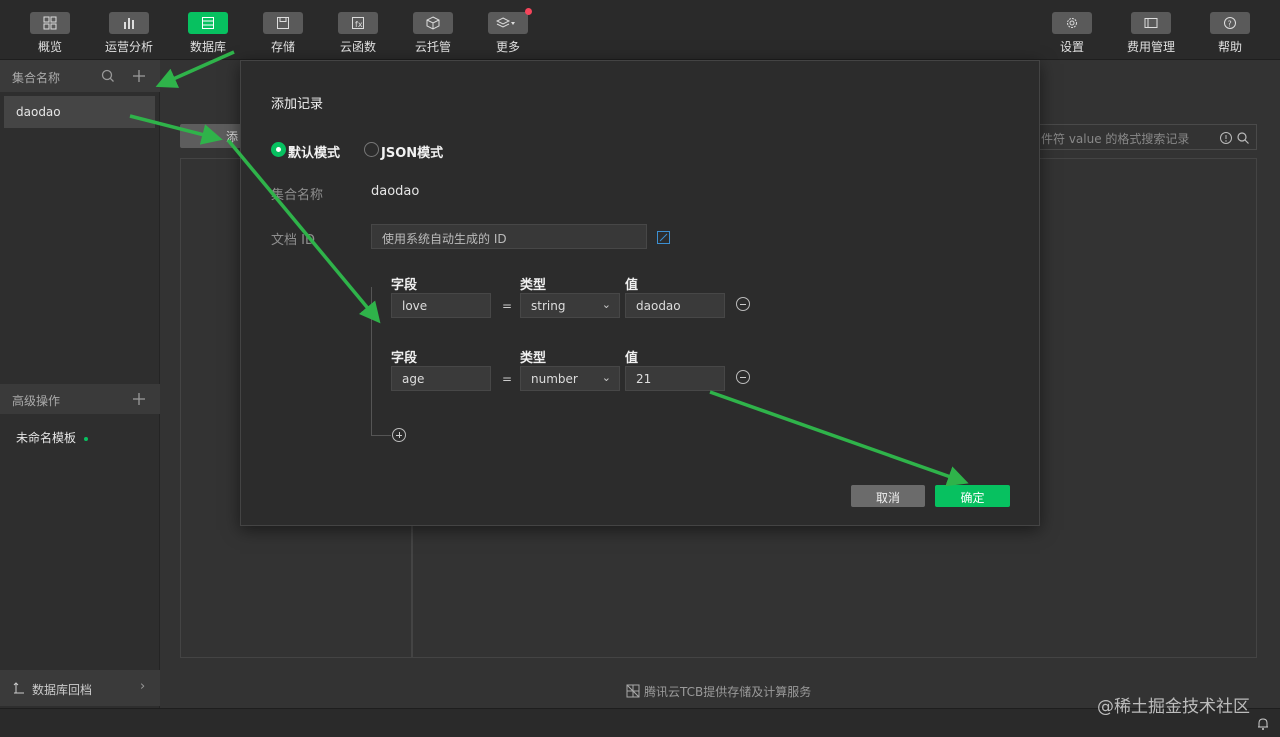  Describe the element at coordinates (728, 692) in the screenshot. I see `provider-note-text: 腾讯云TCB提供存储及计算服务` at that location.